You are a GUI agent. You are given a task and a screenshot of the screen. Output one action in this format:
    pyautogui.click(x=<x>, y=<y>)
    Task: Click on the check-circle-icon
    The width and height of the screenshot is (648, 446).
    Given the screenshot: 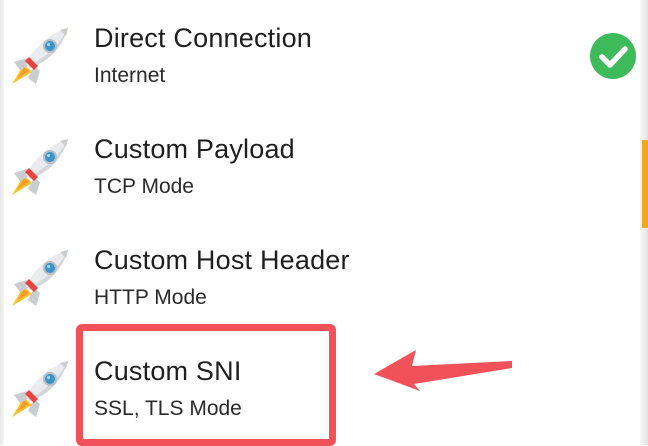 What is the action you would take?
    pyautogui.click(x=613, y=56)
    